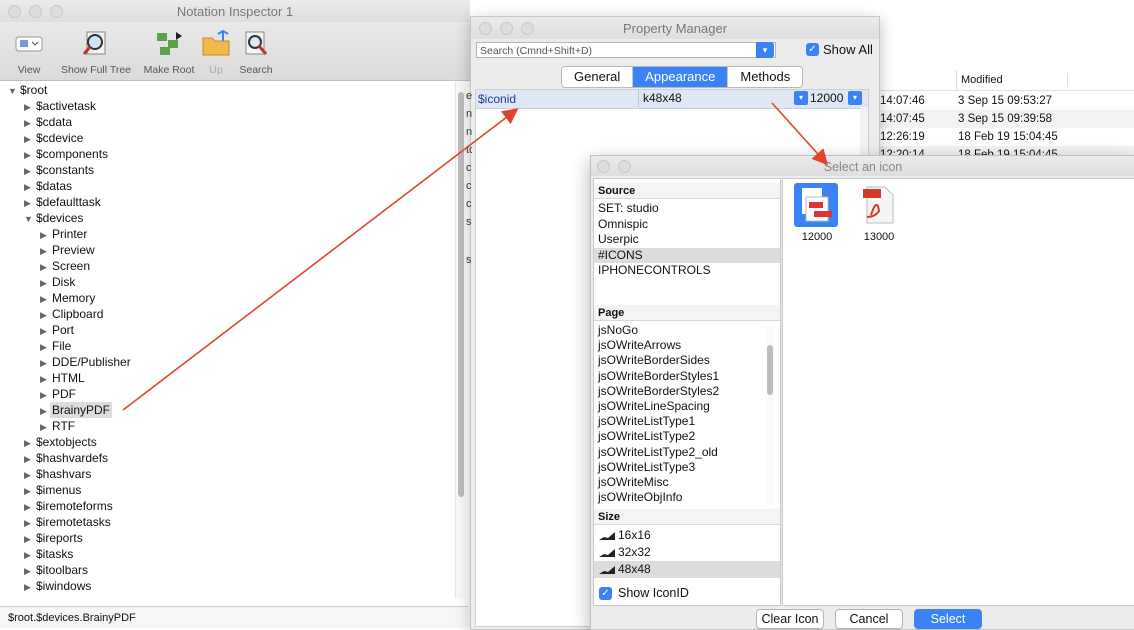  I want to click on tab-appearance: Appearance, so click(681, 77).